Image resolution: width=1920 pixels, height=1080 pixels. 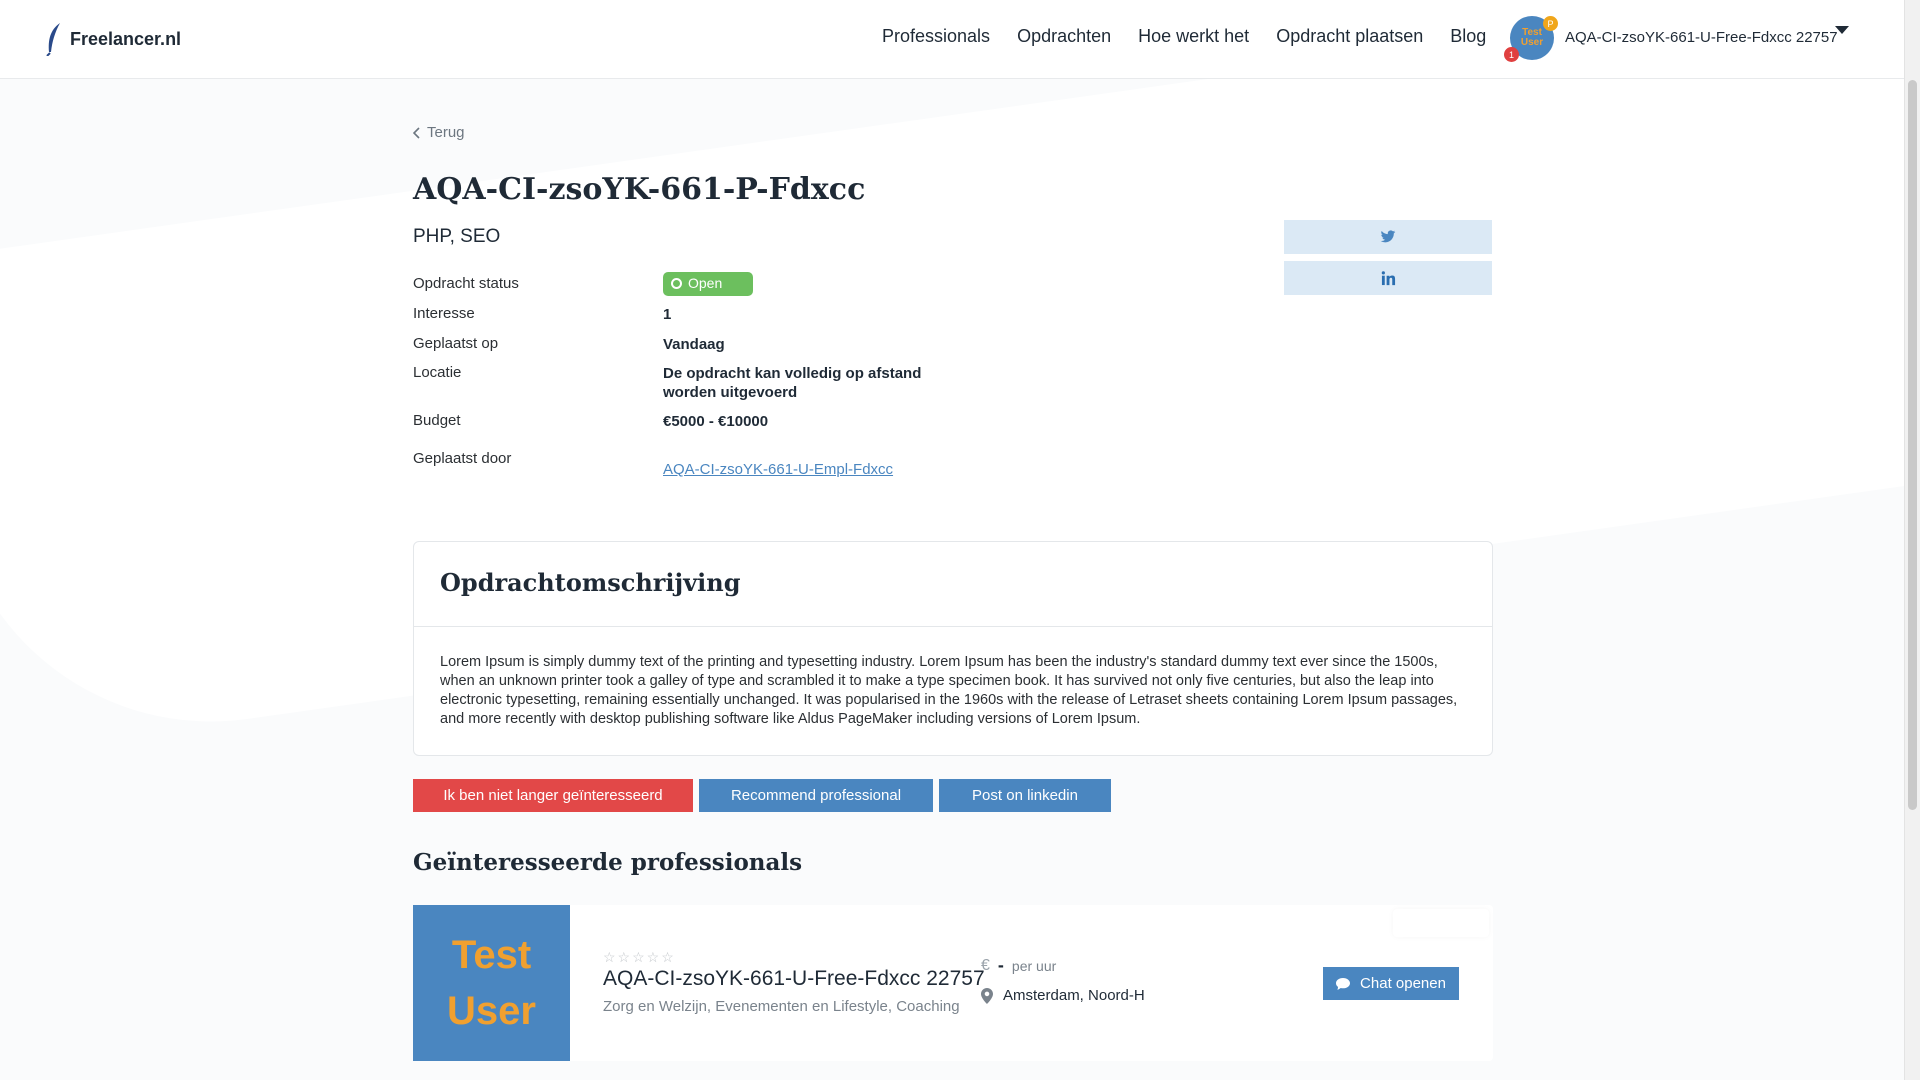 What do you see at coordinates (985, 965) in the screenshot?
I see `euro-icon: €` at bounding box center [985, 965].